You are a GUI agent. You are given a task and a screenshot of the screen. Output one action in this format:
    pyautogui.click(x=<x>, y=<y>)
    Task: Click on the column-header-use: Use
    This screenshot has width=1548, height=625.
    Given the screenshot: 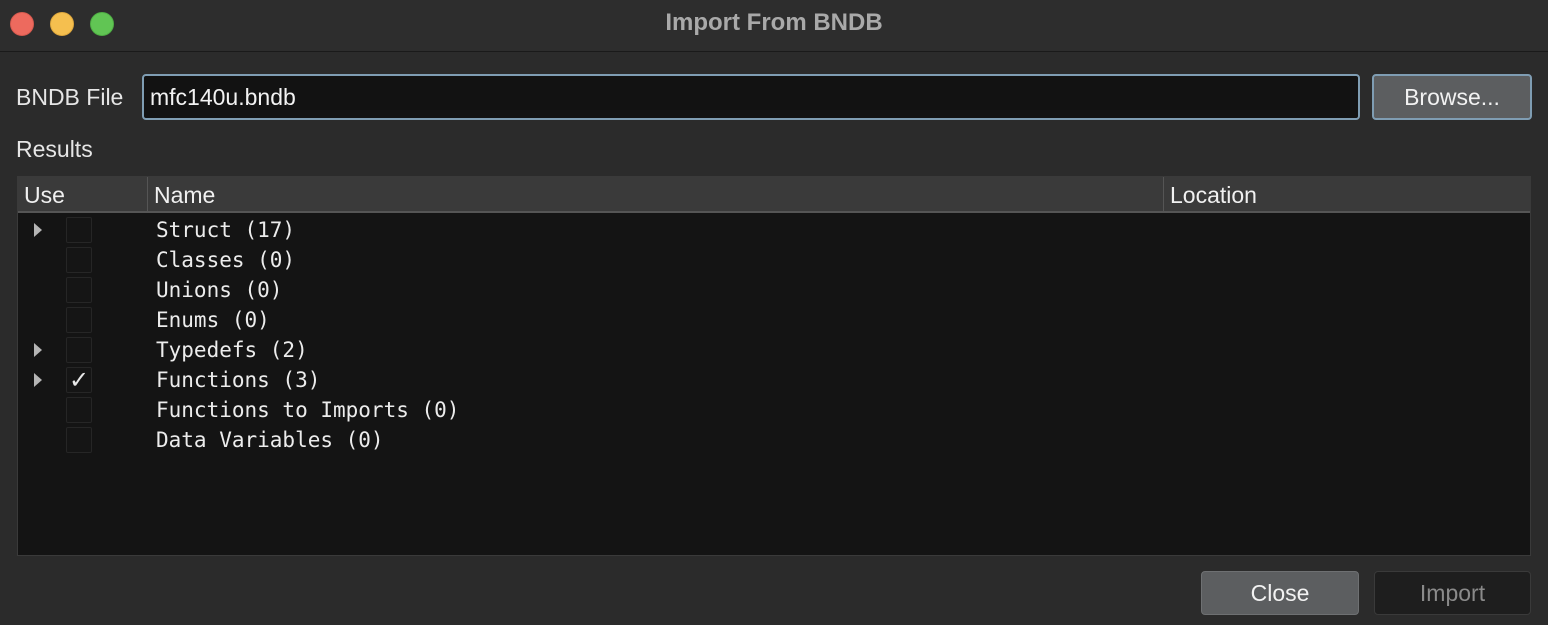 What is the action you would take?
    pyautogui.click(x=83, y=194)
    